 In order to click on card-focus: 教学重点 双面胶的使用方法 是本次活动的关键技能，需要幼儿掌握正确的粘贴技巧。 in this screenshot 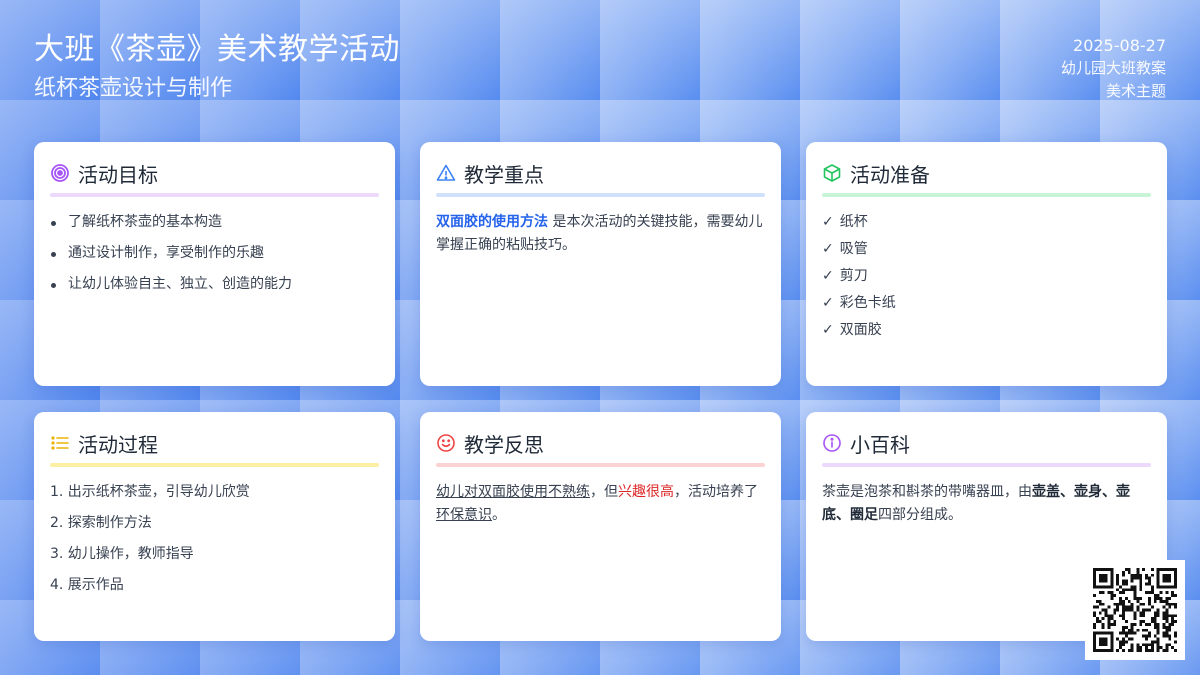, I will do `click(600, 264)`.